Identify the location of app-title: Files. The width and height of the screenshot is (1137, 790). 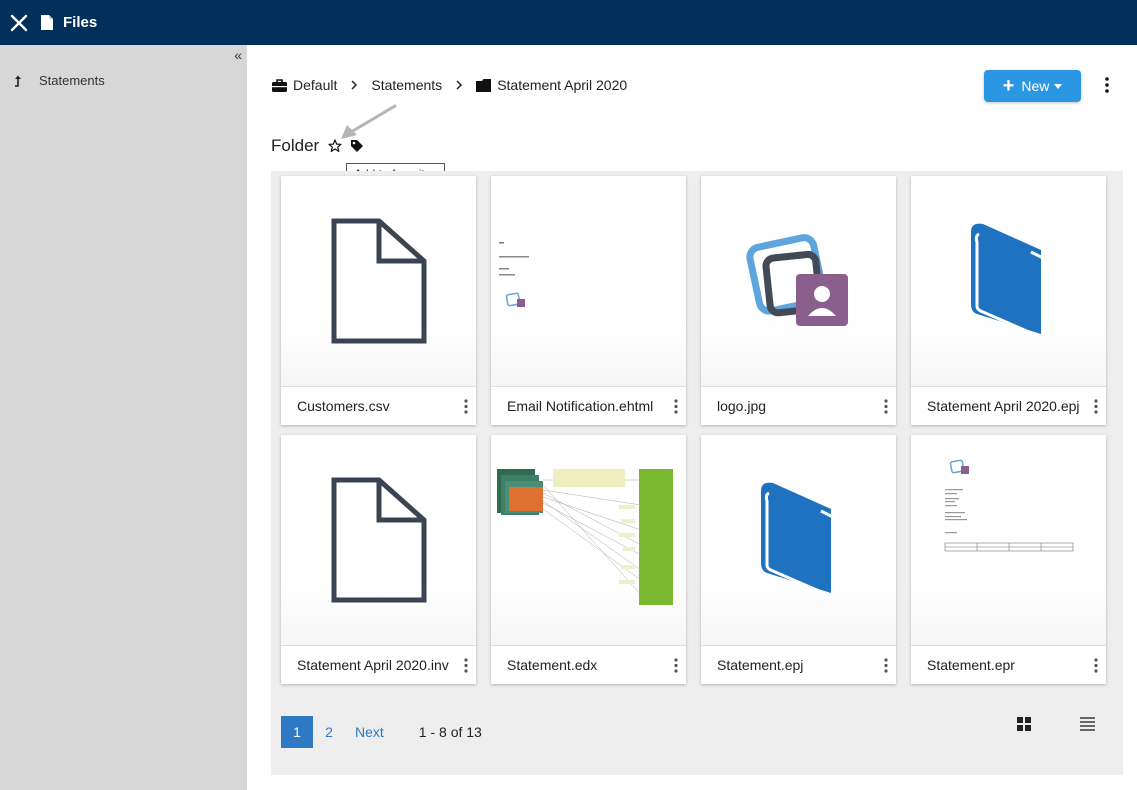
(80, 22).